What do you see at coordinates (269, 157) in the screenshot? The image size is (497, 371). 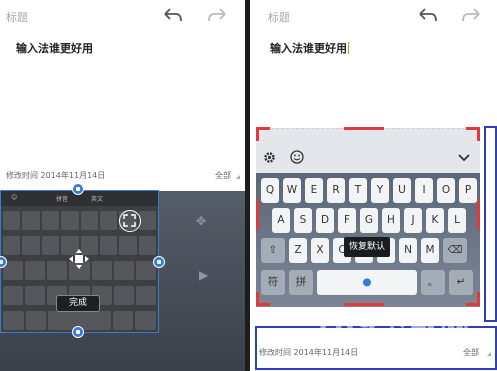 I see `gear-icon` at bounding box center [269, 157].